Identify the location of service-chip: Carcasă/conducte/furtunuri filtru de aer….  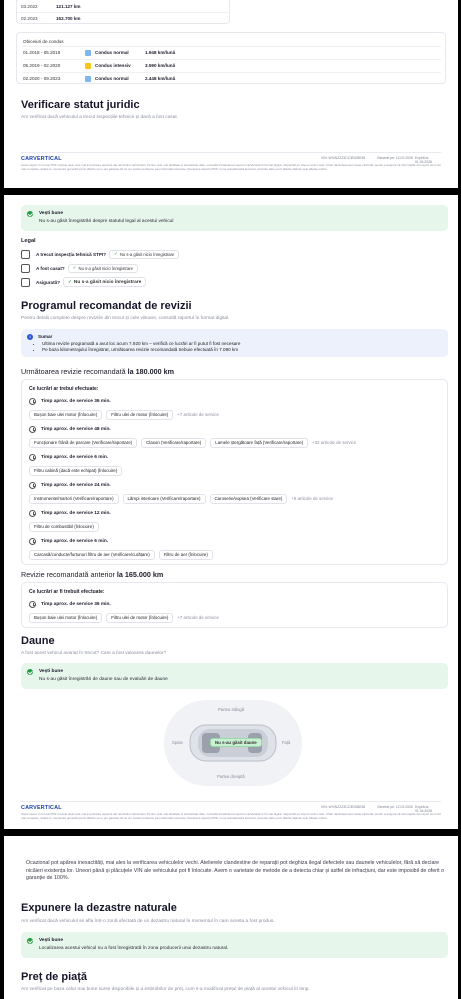
(92, 554).